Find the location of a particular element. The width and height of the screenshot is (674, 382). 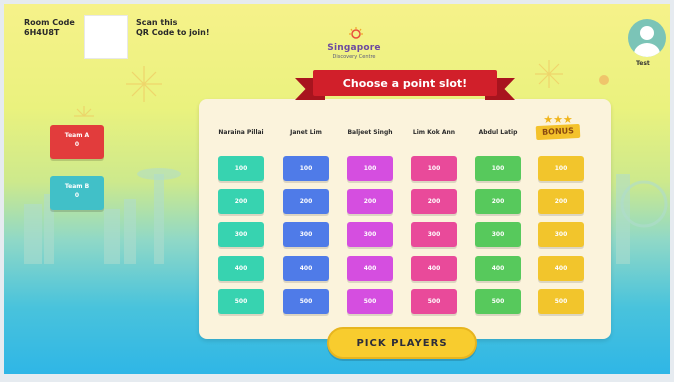

point-slot-c6-100: 100 is located at coordinates (561, 168).